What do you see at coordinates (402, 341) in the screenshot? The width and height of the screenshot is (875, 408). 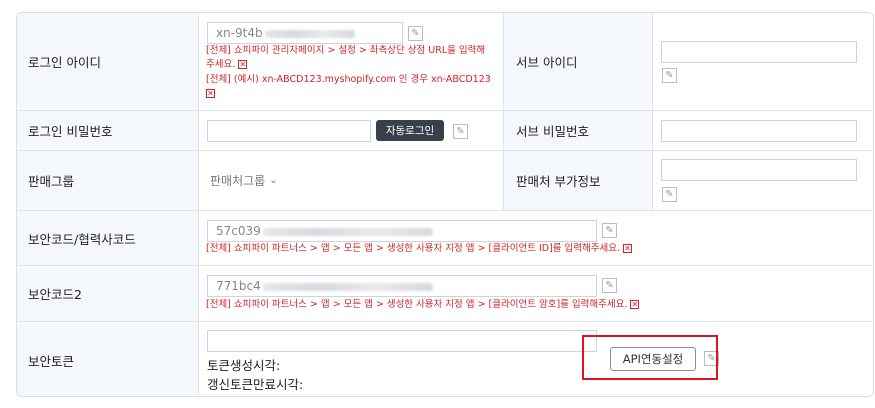 I see `security-token-input` at bounding box center [402, 341].